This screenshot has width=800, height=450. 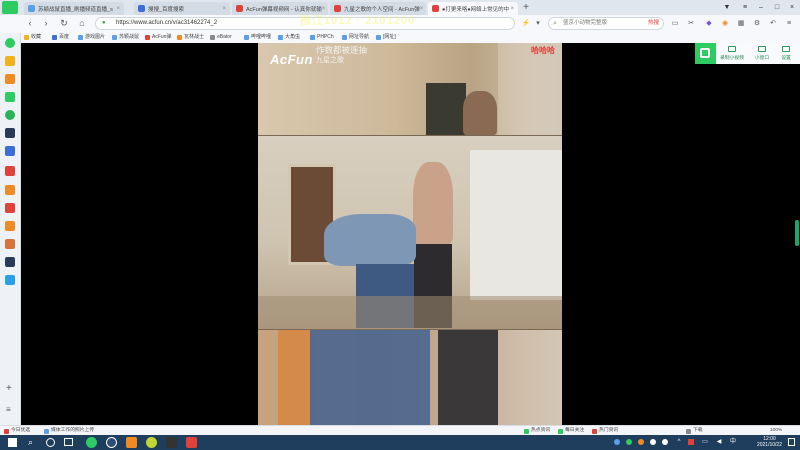 What do you see at coordinates (32, 37) in the screenshot?
I see `bookmark-item: 收藏` at bounding box center [32, 37].